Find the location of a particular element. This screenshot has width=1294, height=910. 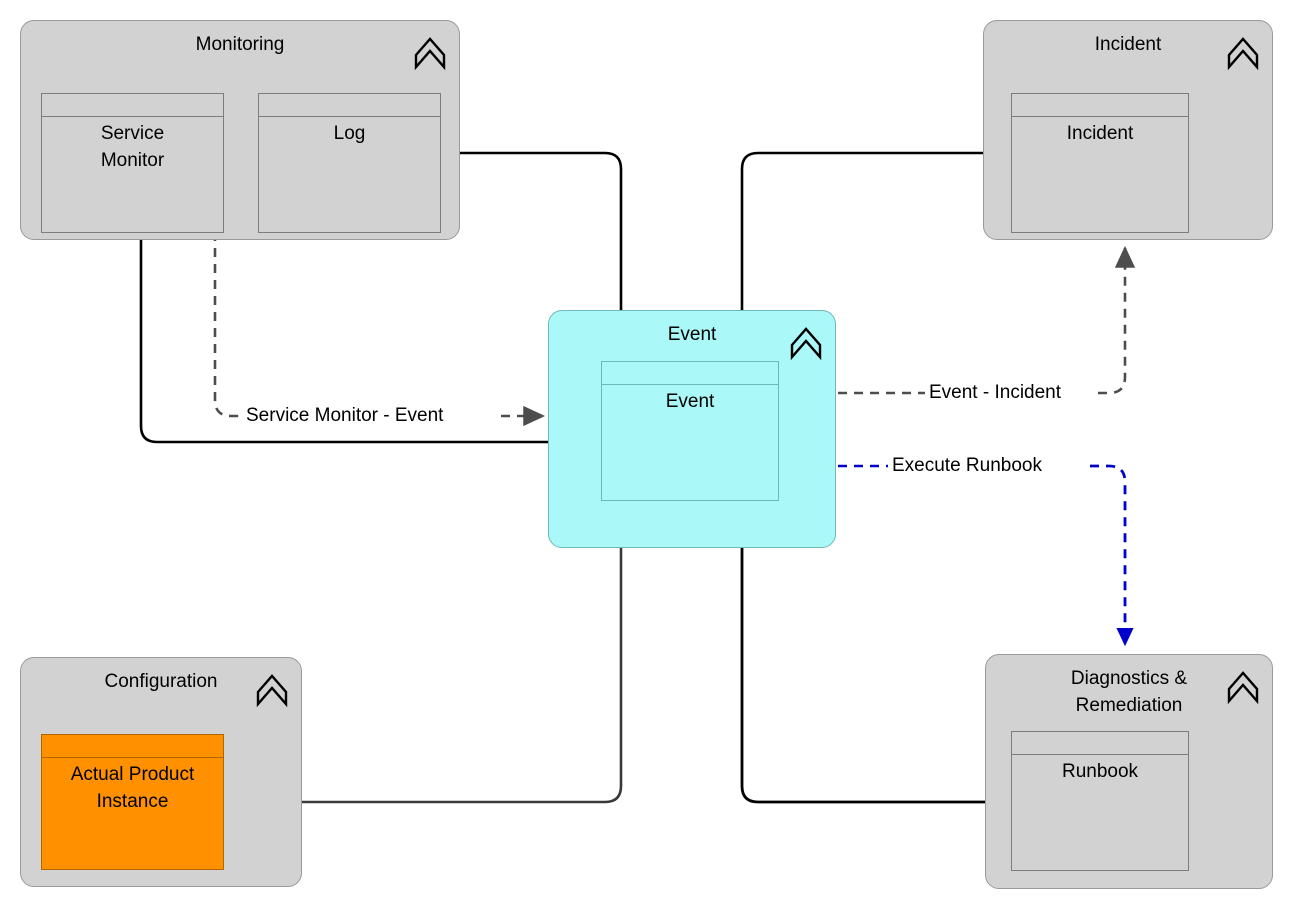

node-runbook-label: Runbook is located at coordinates (1100, 771).